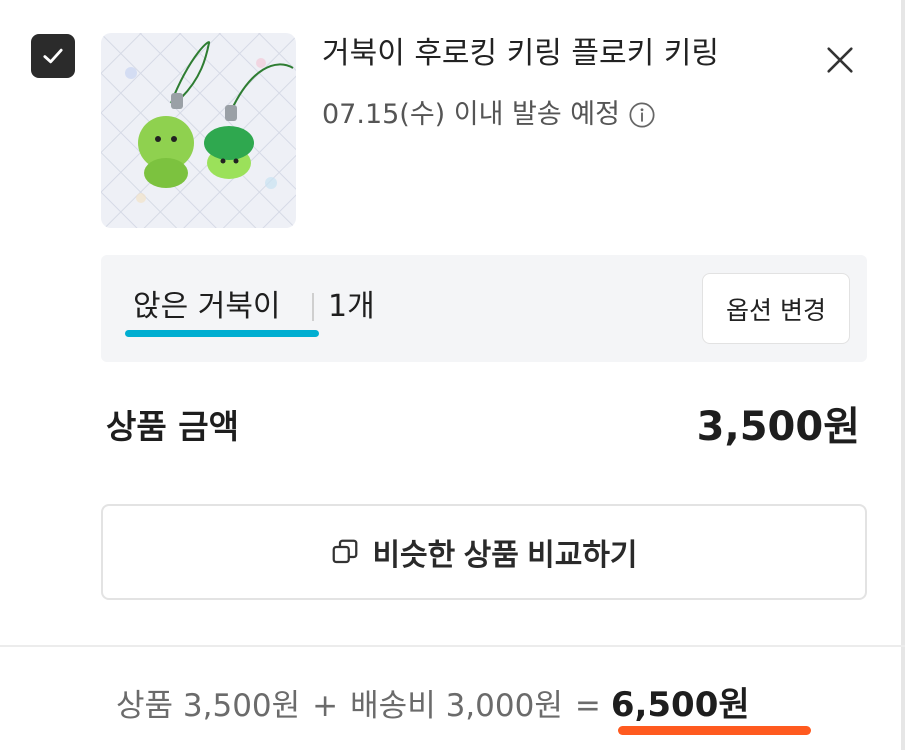 This screenshot has width=905, height=750. Describe the element at coordinates (222, 333) in the screenshot. I see `option-highlight-underline` at that location.